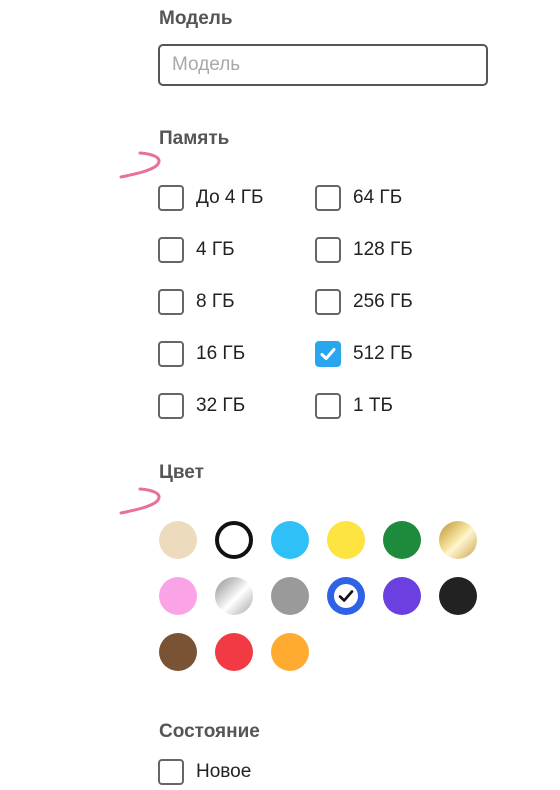  What do you see at coordinates (234, 596) in the screenshot?
I see `color-swatch-silver` at bounding box center [234, 596].